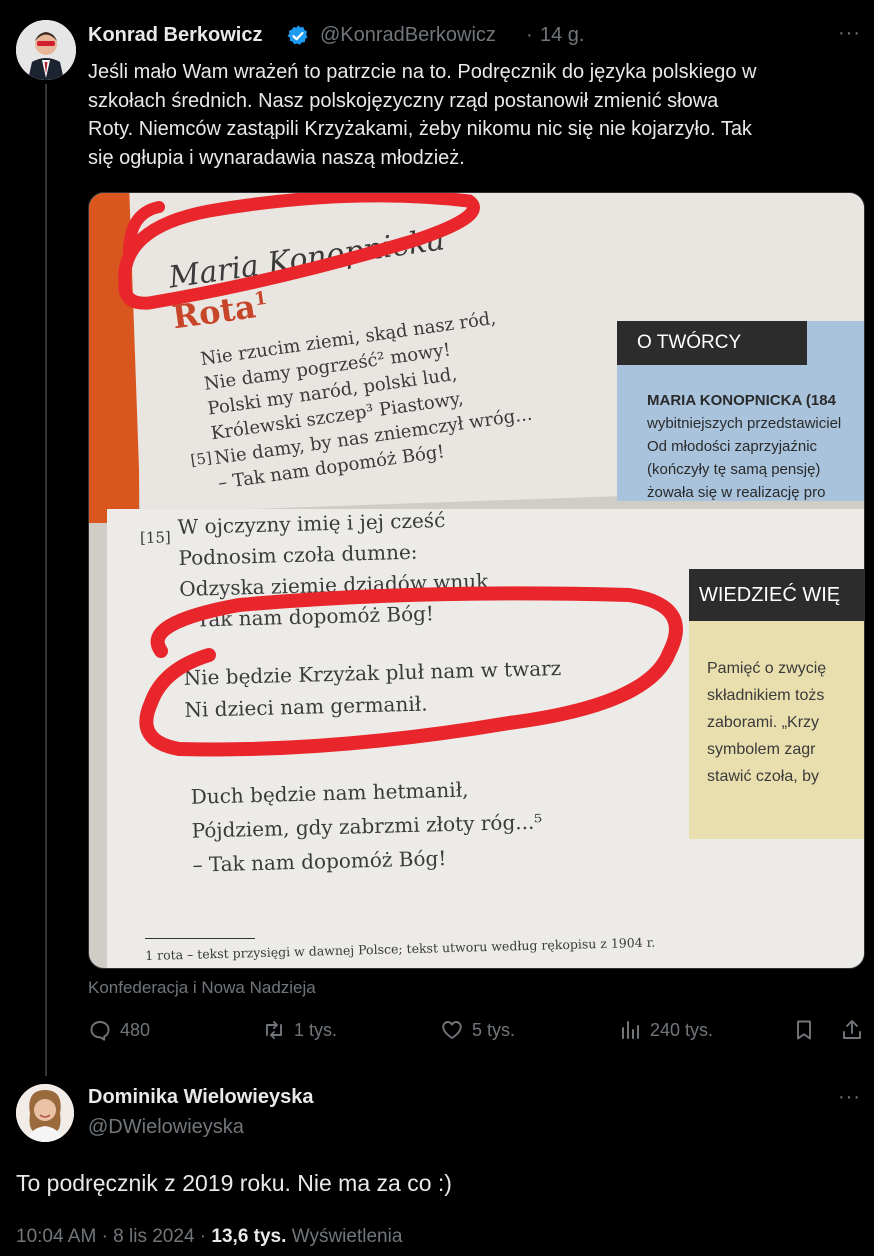 Image resolution: width=874 pixels, height=1256 pixels. I want to click on share-button, so click(852, 1030).